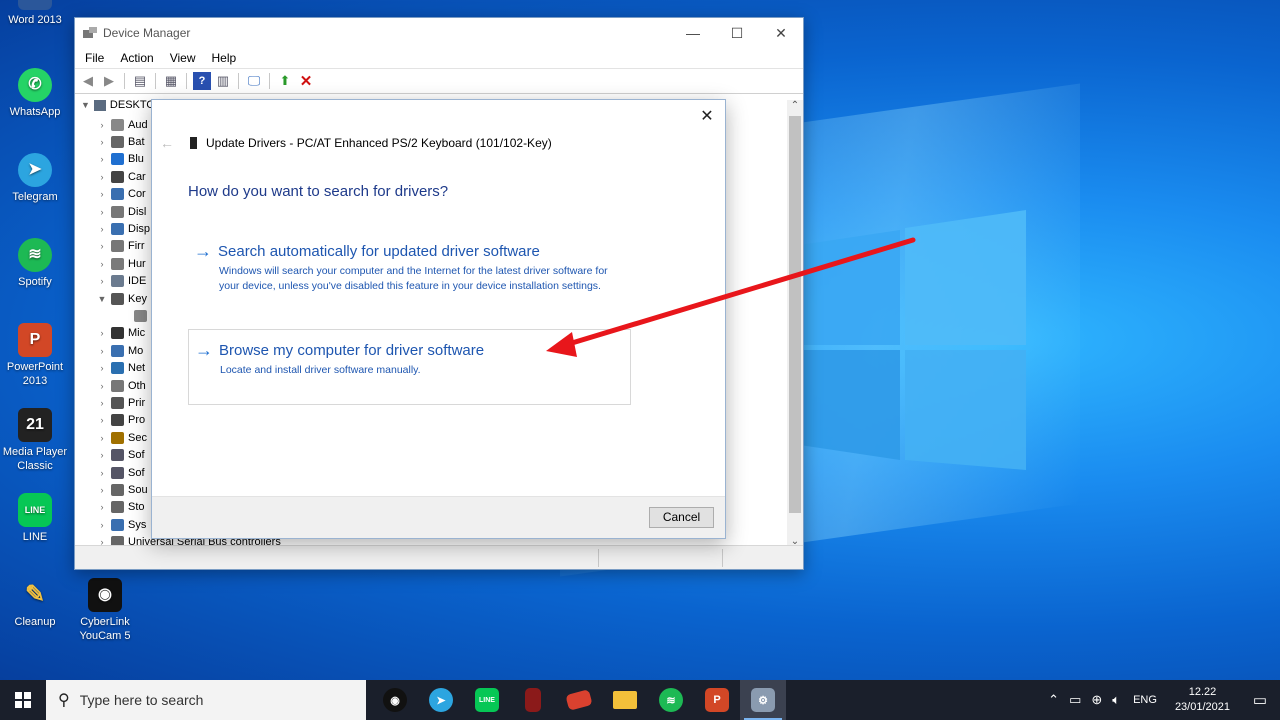 This screenshot has width=1280, height=720. I want to click on network-globe-icon: ⊕, so click(1096, 700).